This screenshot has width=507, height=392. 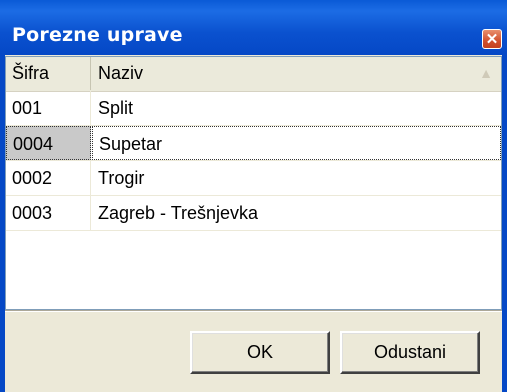 I want to click on column-header-name: Naziv ▲, so click(x=296, y=73).